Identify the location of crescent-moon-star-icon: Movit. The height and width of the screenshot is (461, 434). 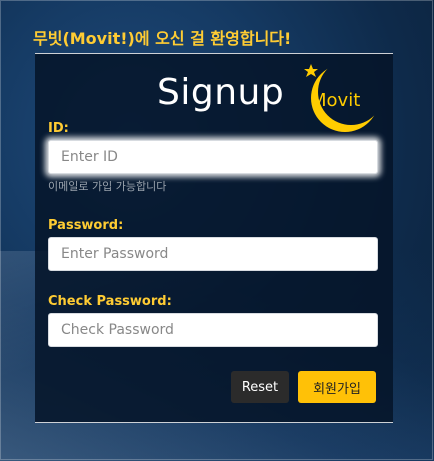
(341, 98).